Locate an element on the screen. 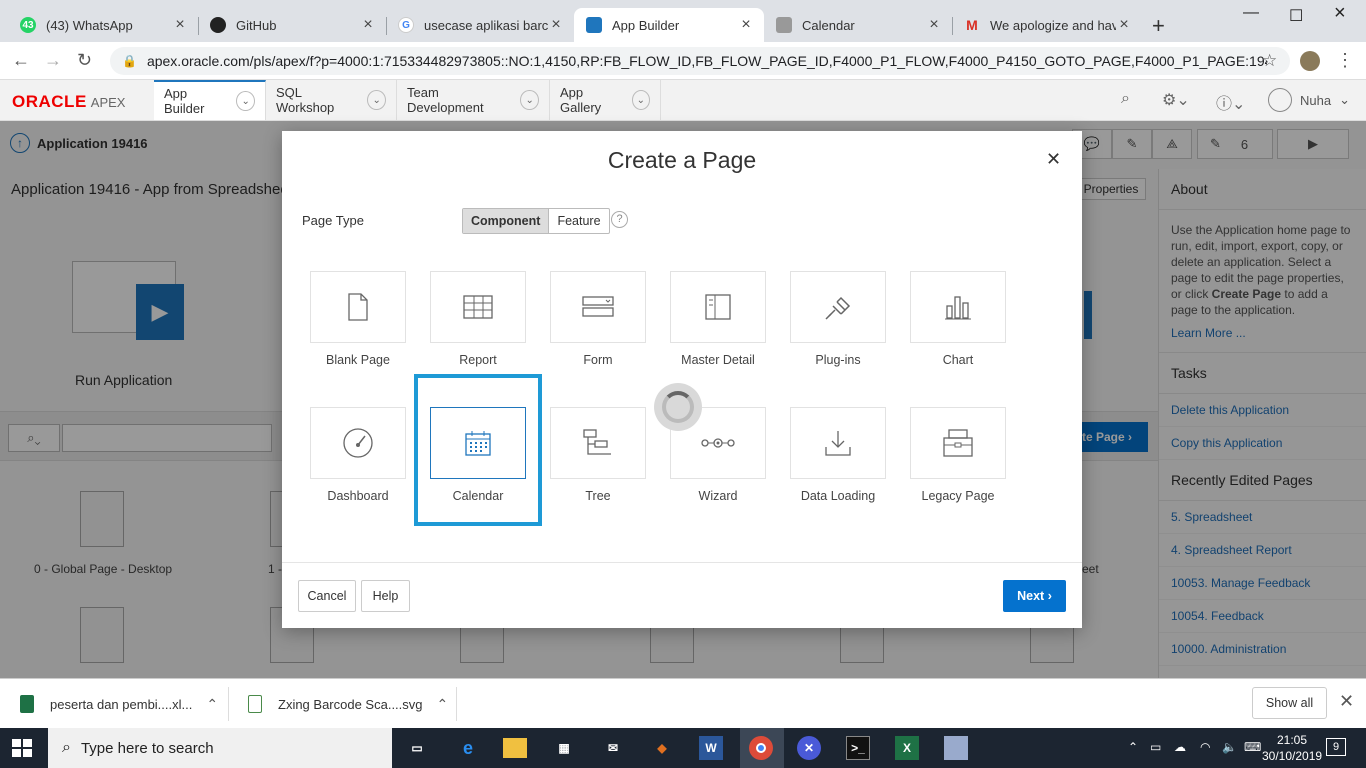  tab-google: G usecase aplikasi barcod × is located at coordinates (480, 25).